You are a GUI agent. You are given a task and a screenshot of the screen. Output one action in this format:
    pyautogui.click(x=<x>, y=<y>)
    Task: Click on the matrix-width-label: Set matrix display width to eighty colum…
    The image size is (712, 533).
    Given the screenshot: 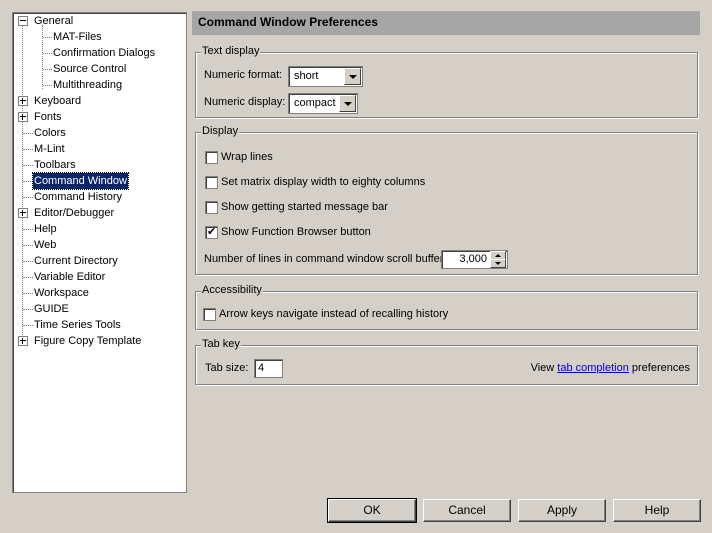 What is the action you would take?
    pyautogui.click(x=323, y=182)
    